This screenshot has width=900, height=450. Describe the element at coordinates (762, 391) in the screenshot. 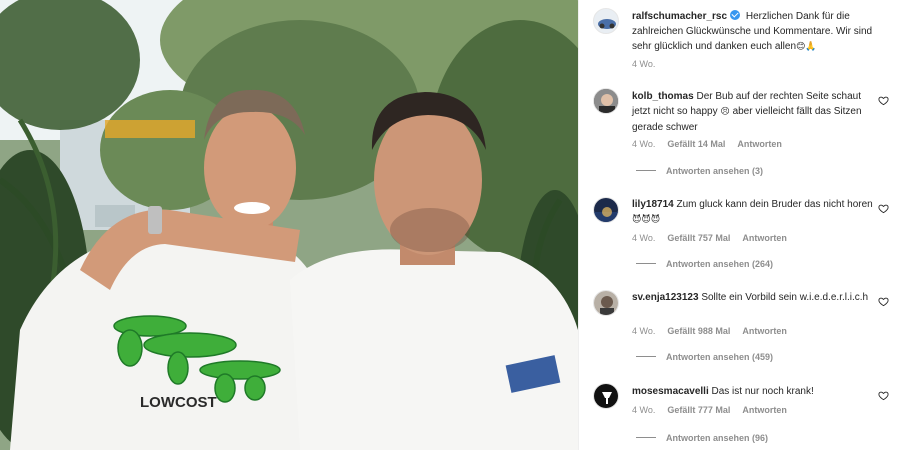

I see `comment-body: Das ist nur noch krank!` at that location.